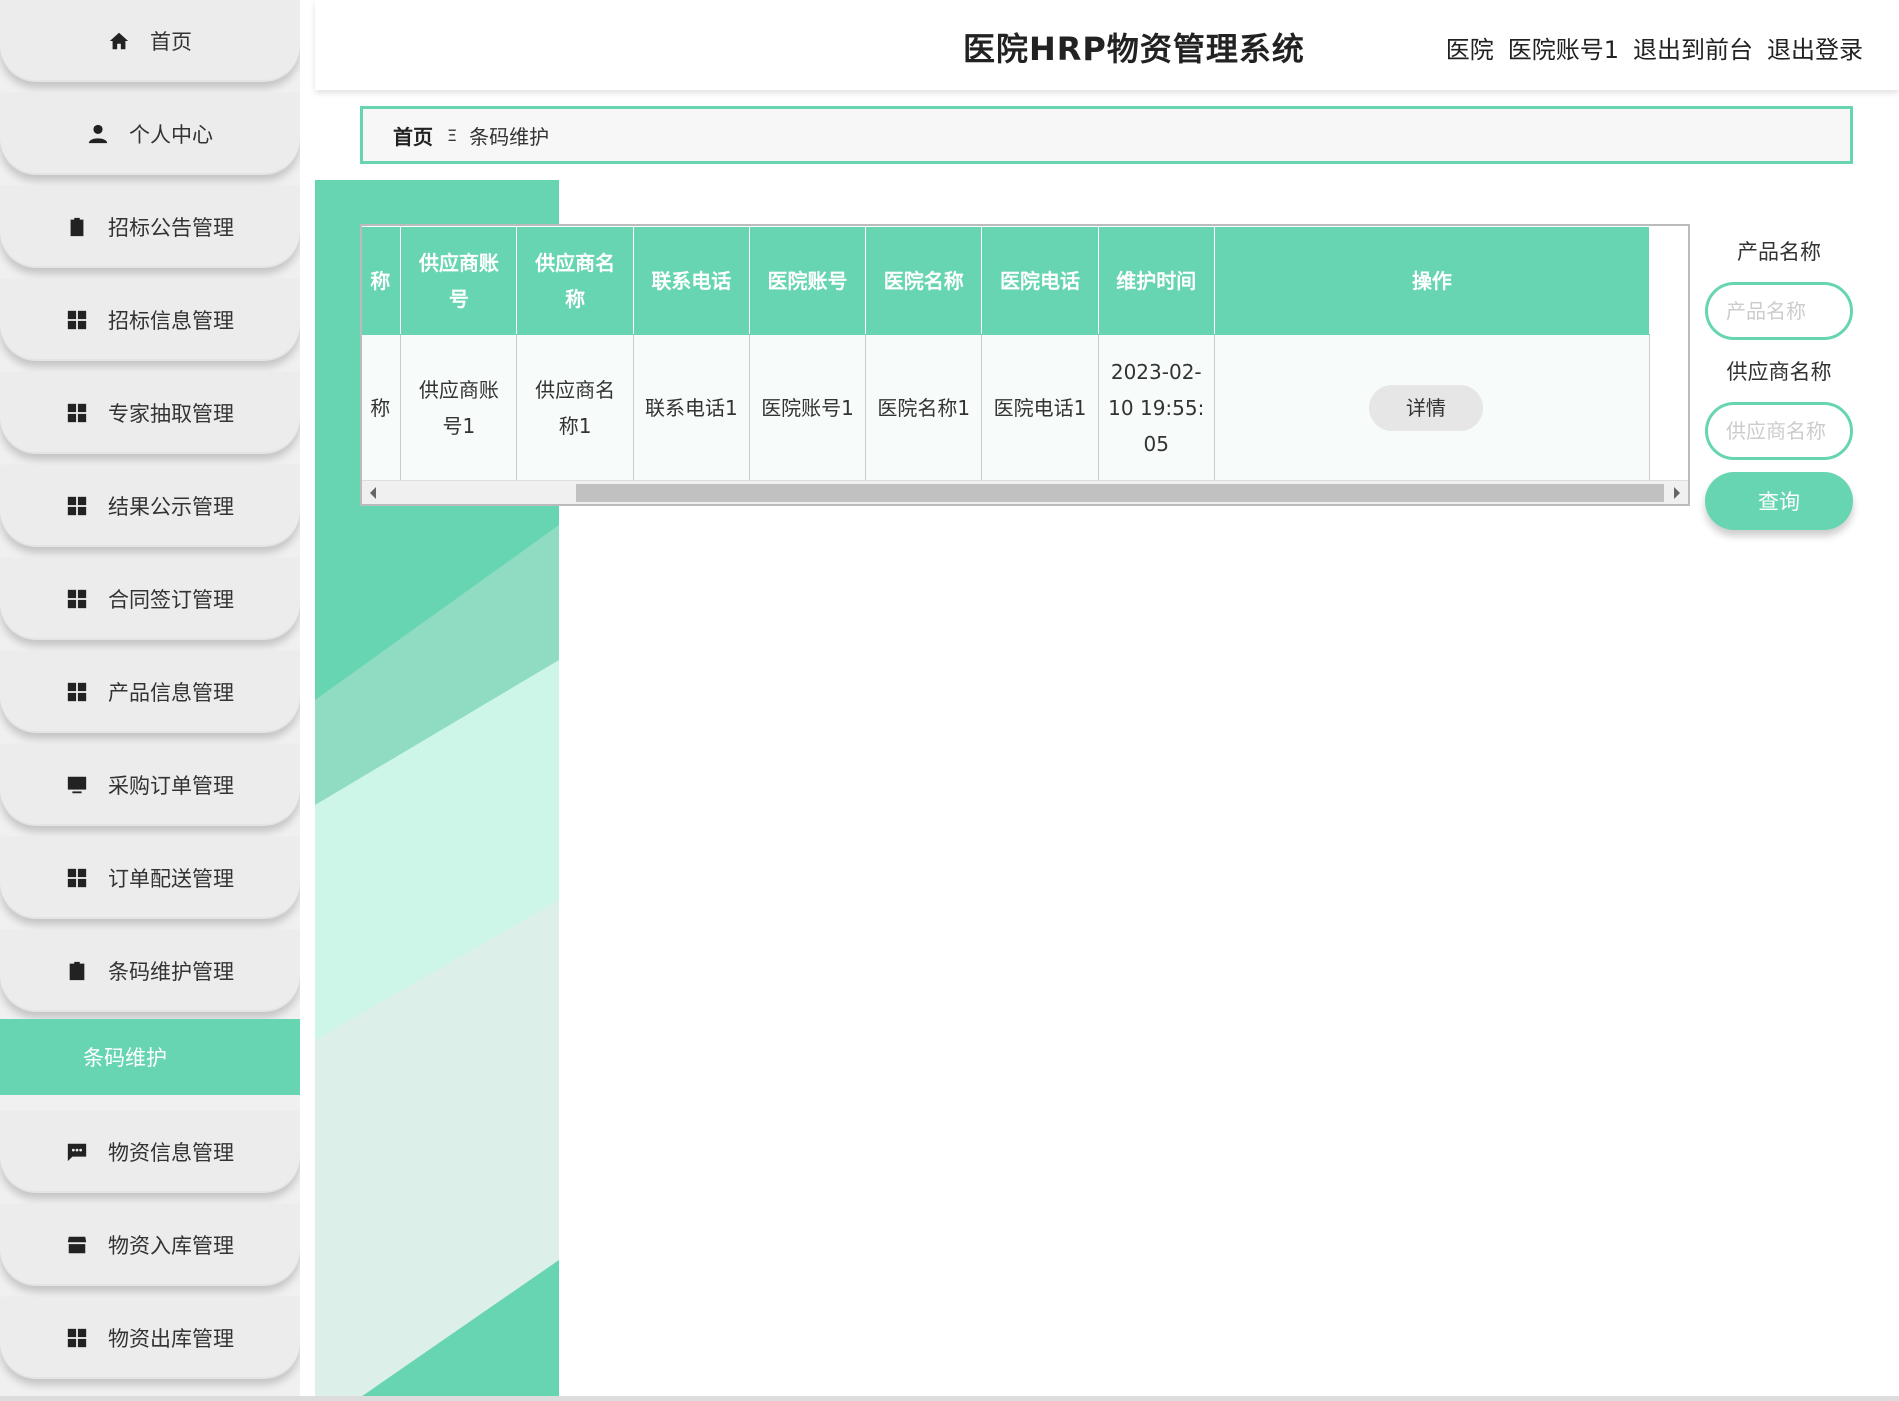  I want to click on cell-maintain-time: 2023-02-10 19:55:05, so click(1156, 407).